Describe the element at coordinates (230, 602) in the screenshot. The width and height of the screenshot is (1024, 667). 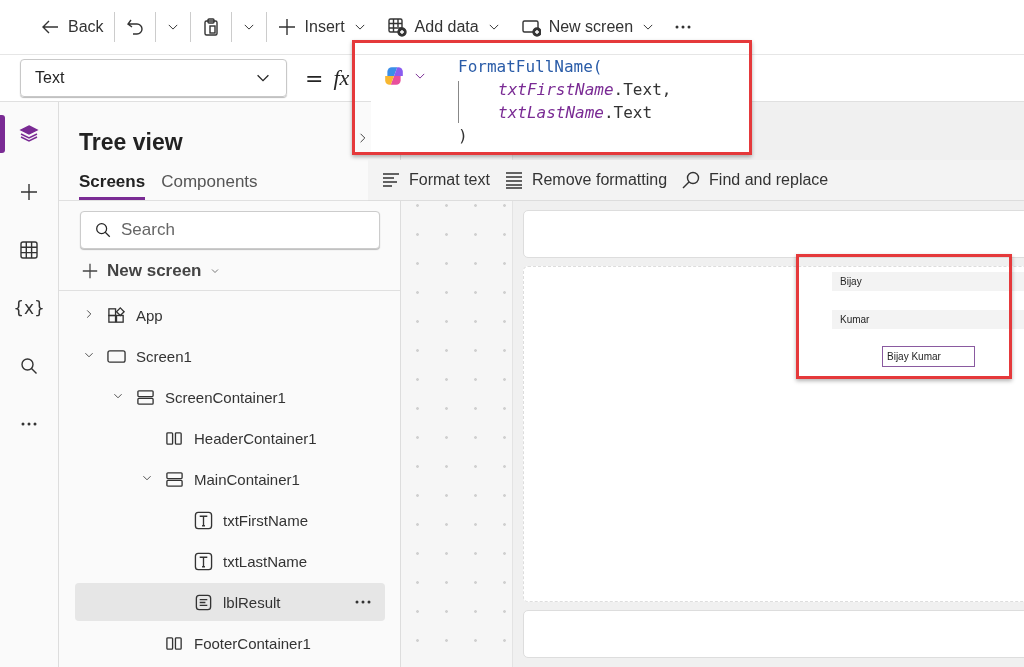
I see `tree-item: lblResult` at that location.